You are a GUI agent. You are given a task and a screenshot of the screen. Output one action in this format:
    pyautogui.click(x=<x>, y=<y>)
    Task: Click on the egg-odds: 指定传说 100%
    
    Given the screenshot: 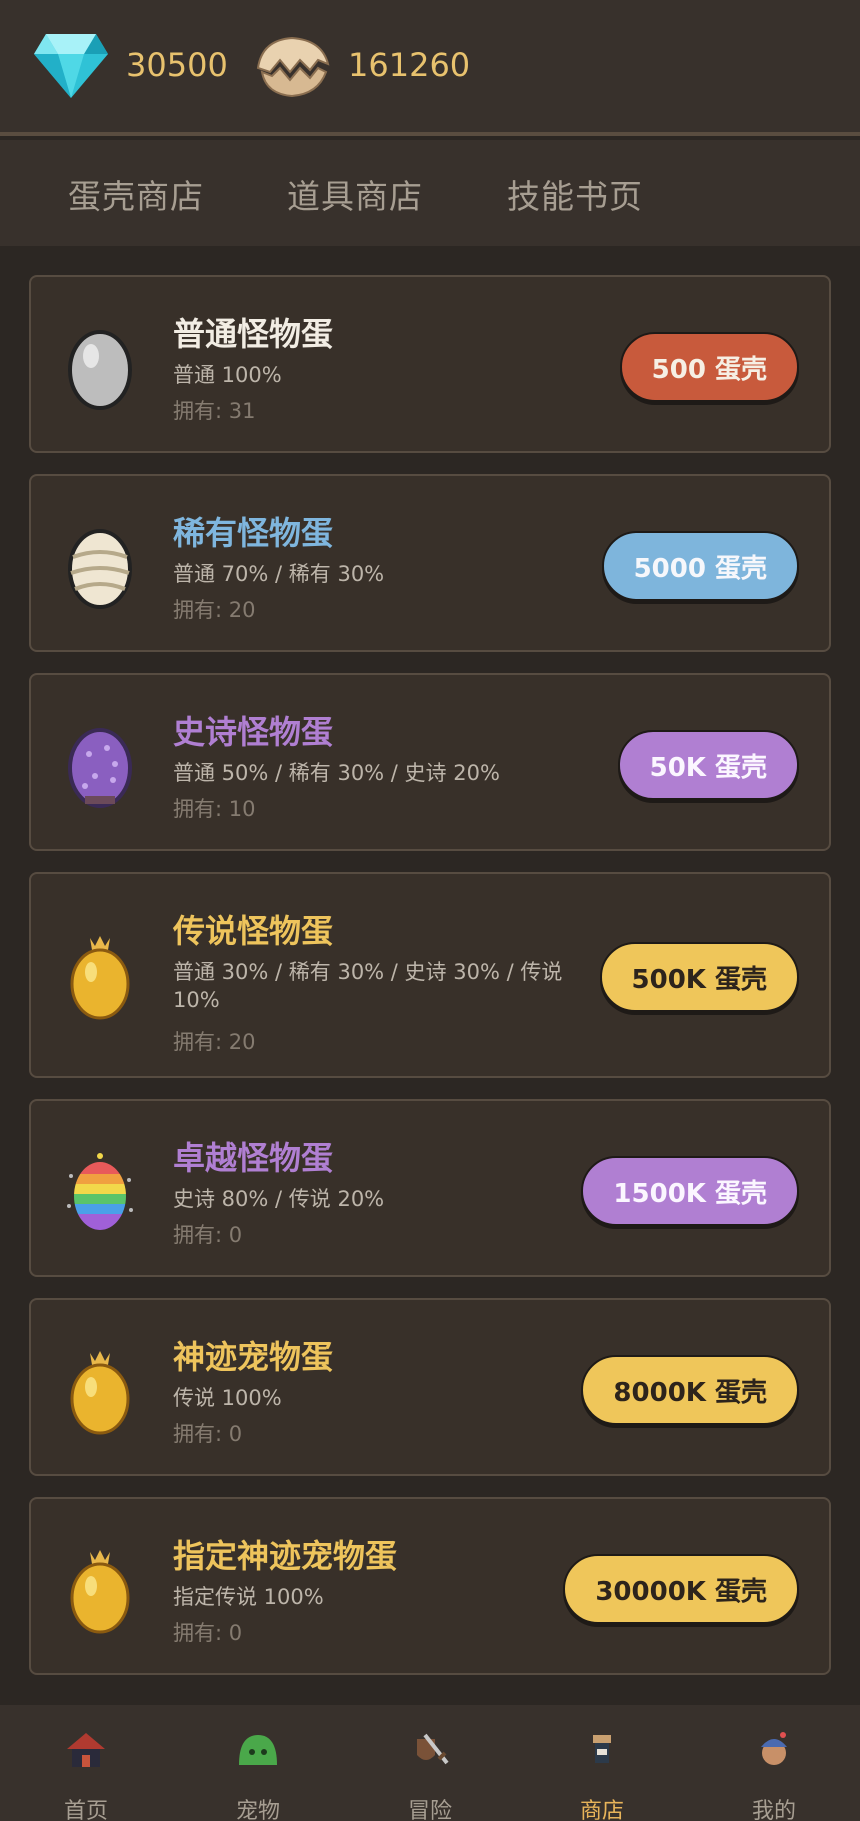 What is the action you would take?
    pyautogui.click(x=248, y=1597)
    